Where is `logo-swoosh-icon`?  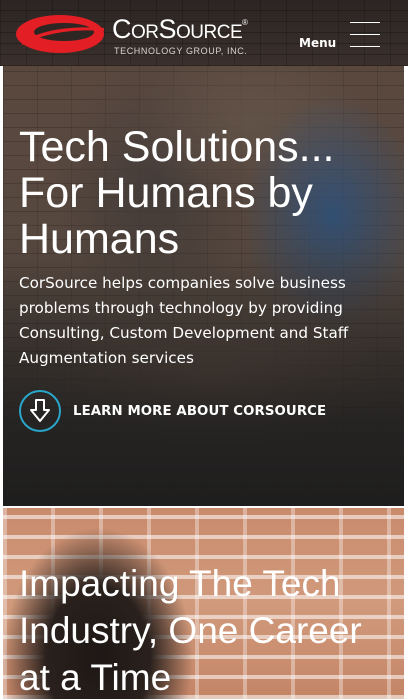
logo-swoosh-icon is located at coordinates (60, 34).